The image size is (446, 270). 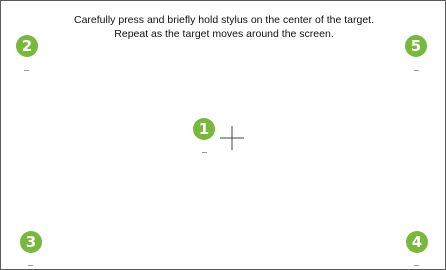 I want to click on target-marker-1: 1, so click(x=204, y=129).